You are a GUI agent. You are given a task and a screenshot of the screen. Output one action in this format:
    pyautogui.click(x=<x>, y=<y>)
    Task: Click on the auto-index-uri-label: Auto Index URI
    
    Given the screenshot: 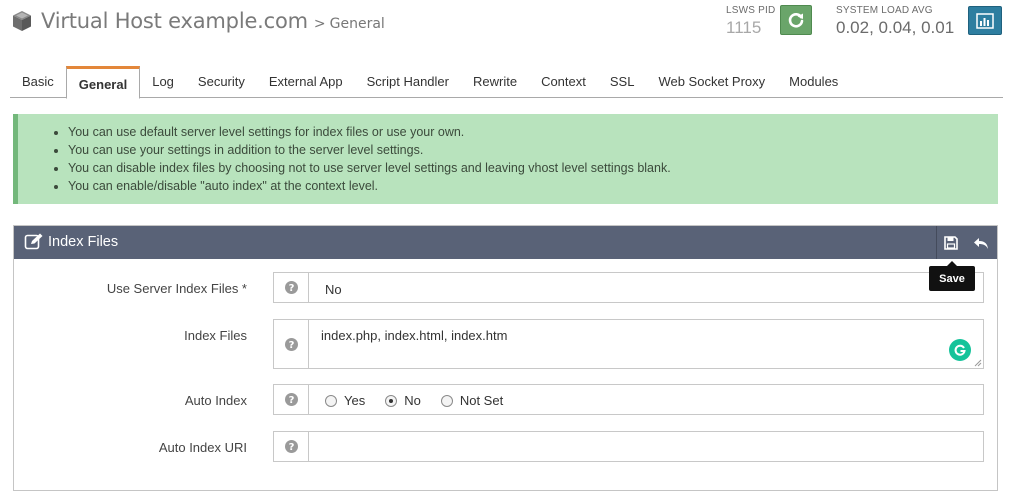 What is the action you would take?
    pyautogui.click(x=202, y=447)
    